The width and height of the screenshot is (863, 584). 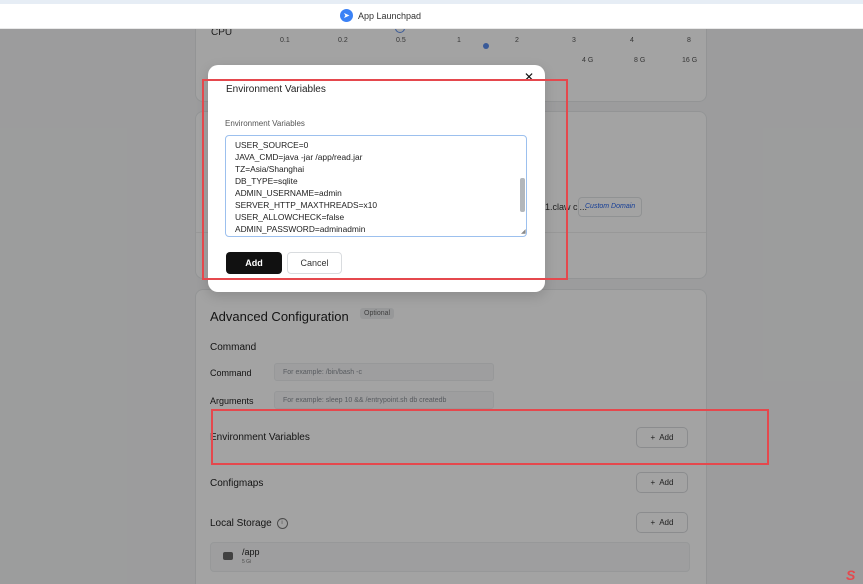 What do you see at coordinates (431, 14) in the screenshot?
I see `top-bar: ➤ App Launchpad` at bounding box center [431, 14].